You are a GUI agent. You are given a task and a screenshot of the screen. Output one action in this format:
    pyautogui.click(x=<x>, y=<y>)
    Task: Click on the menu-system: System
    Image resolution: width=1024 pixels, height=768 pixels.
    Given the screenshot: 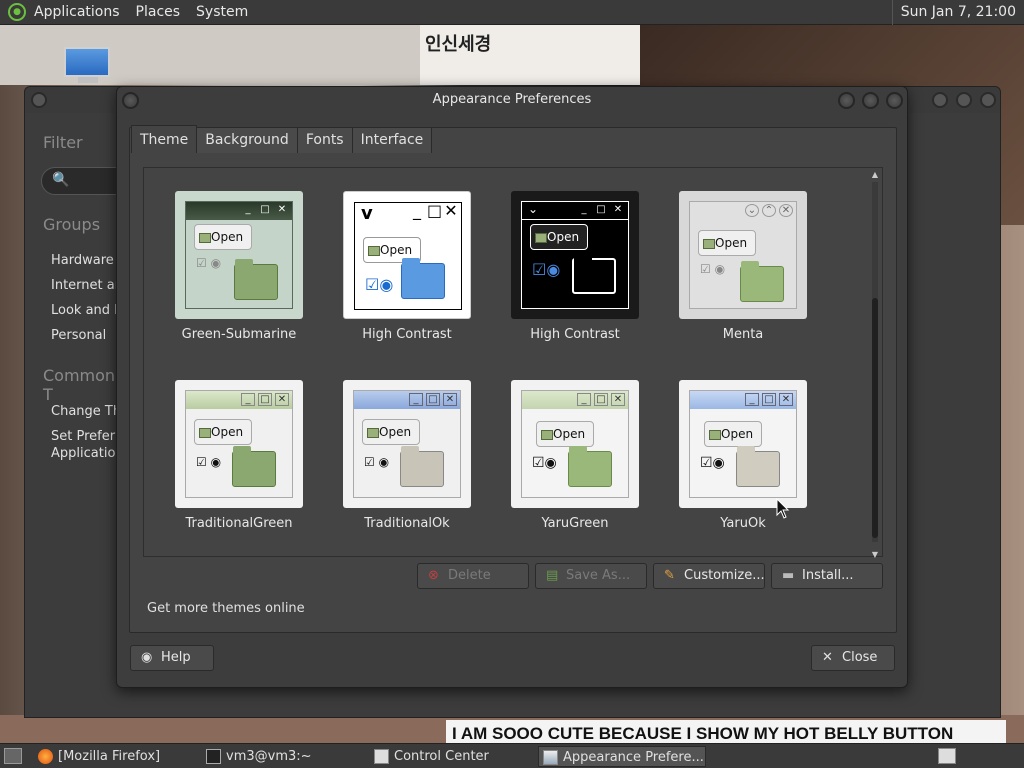 What is the action you would take?
    pyautogui.click(x=222, y=12)
    